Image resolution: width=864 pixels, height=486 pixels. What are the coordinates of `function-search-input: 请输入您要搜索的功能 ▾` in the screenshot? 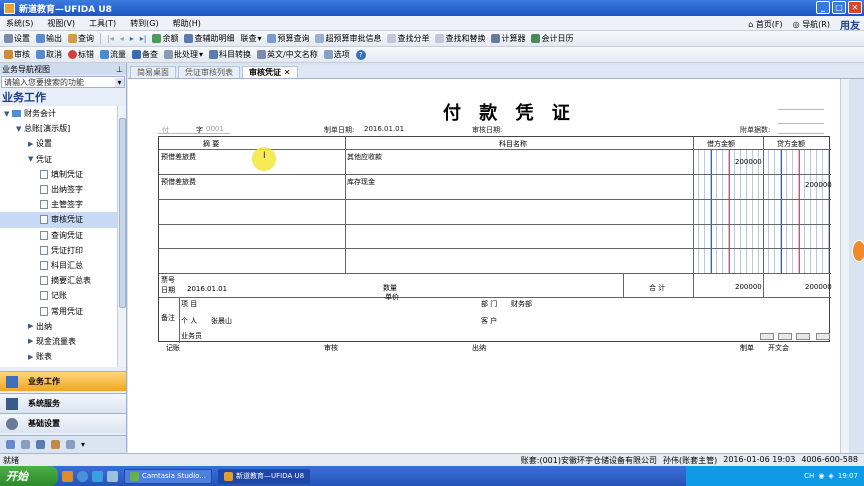 It's located at (63, 82).